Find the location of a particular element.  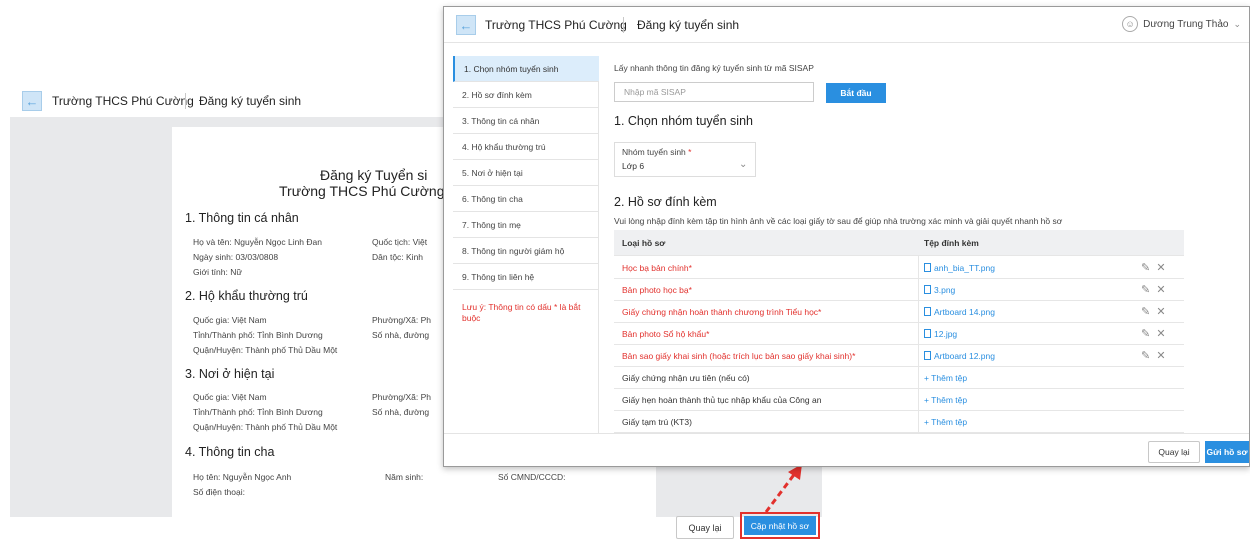

sisap-input: Nhập mã SISAP is located at coordinates (714, 92).